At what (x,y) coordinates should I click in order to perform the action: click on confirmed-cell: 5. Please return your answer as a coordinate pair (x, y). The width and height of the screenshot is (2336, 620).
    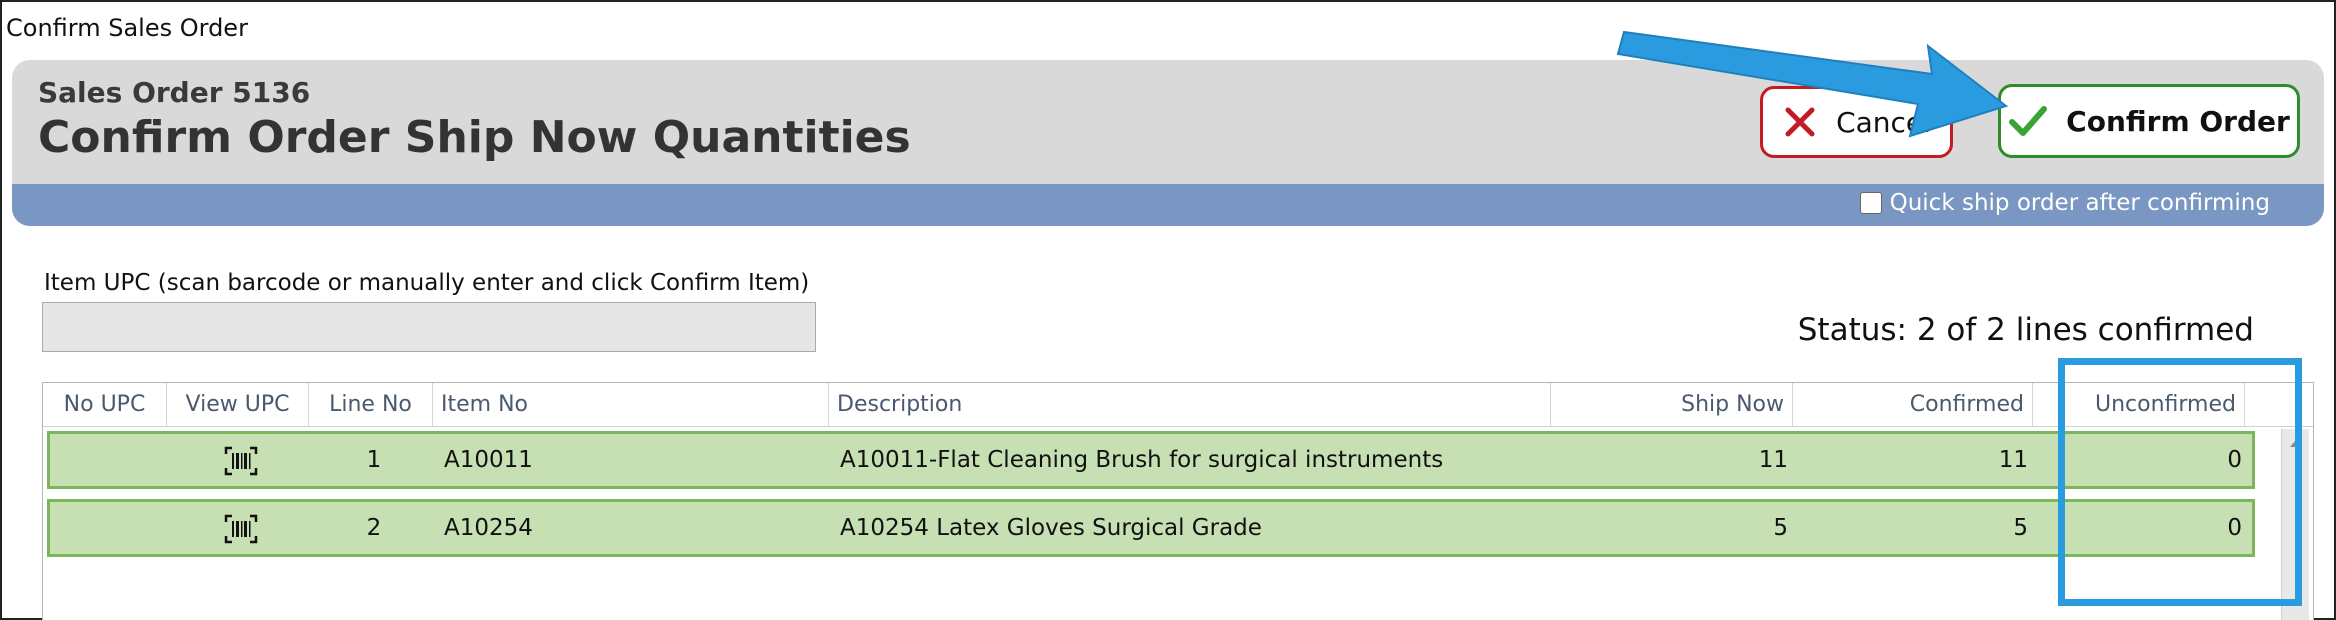
    Looking at the image, I should click on (2020, 528).